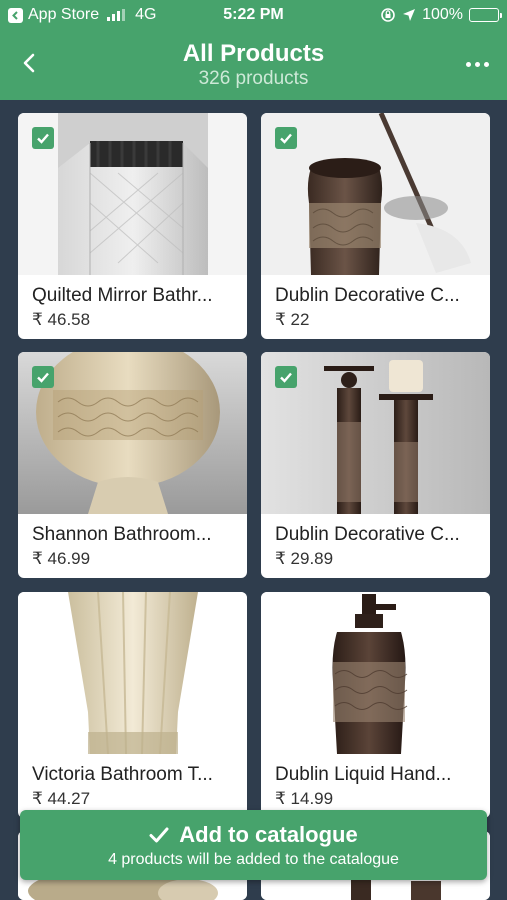  Describe the element at coordinates (292, 319) in the screenshot. I see `product-price: ₹ 22` at that location.